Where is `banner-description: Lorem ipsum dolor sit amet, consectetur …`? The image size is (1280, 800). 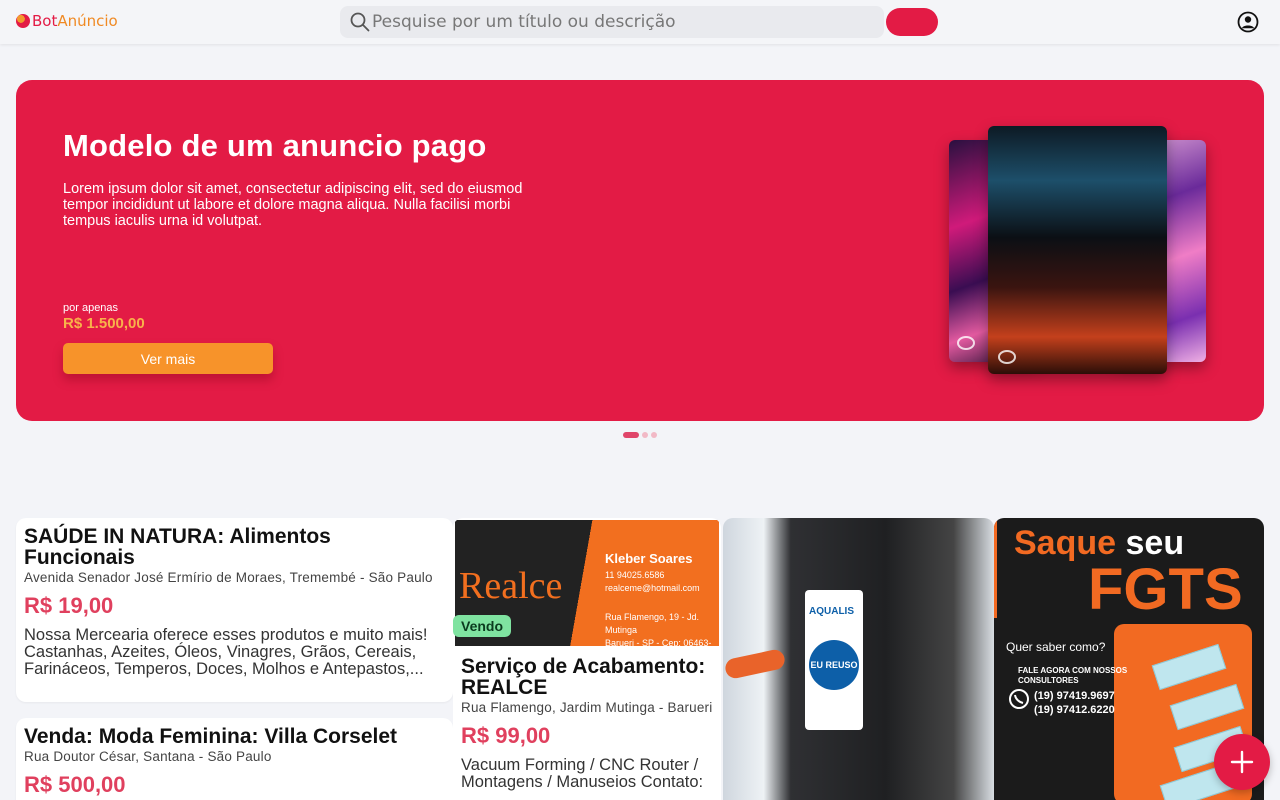 banner-description: Lorem ipsum dolor sit amet, consectetur … is located at coordinates (293, 205).